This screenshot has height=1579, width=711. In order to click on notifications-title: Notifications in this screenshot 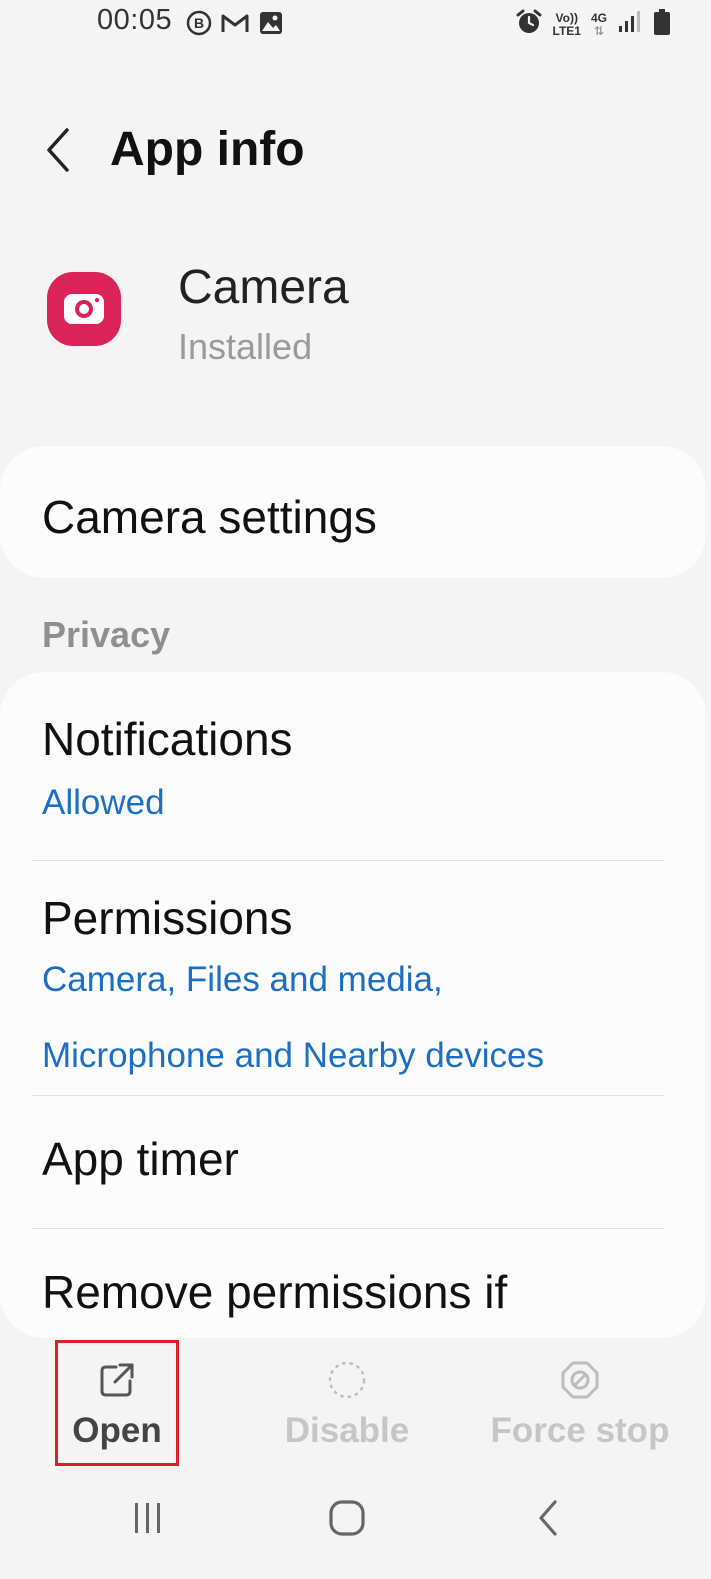, I will do `click(167, 739)`.